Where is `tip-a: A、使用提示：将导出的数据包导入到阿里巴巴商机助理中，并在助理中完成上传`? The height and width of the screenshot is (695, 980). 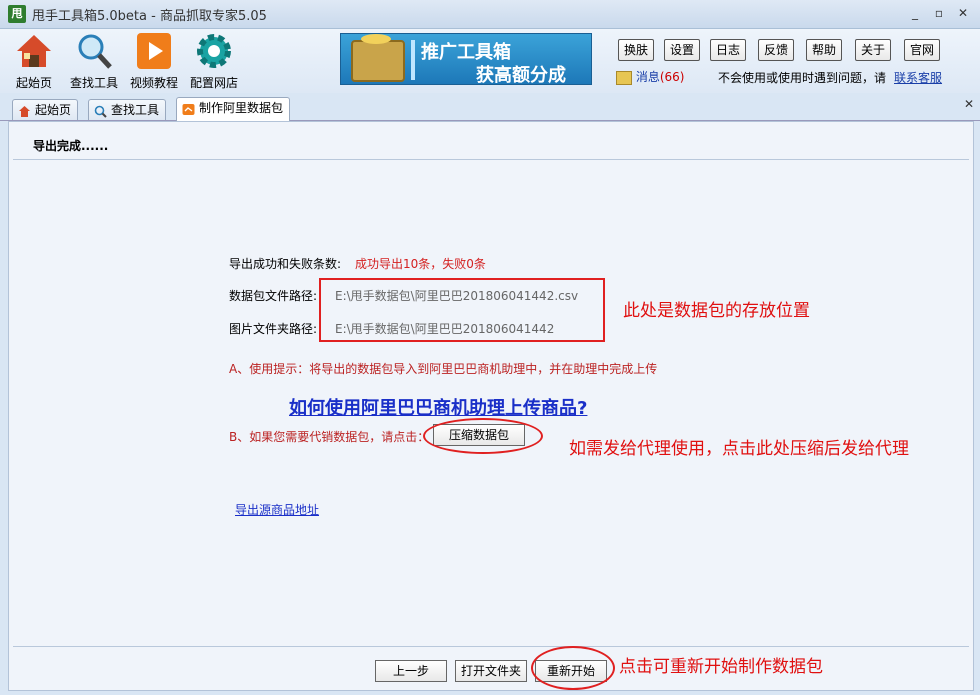 tip-a: A、使用提示：将导出的数据包导入到阿里巴巴商机助理中，并在助理中完成上传 is located at coordinates (443, 369).